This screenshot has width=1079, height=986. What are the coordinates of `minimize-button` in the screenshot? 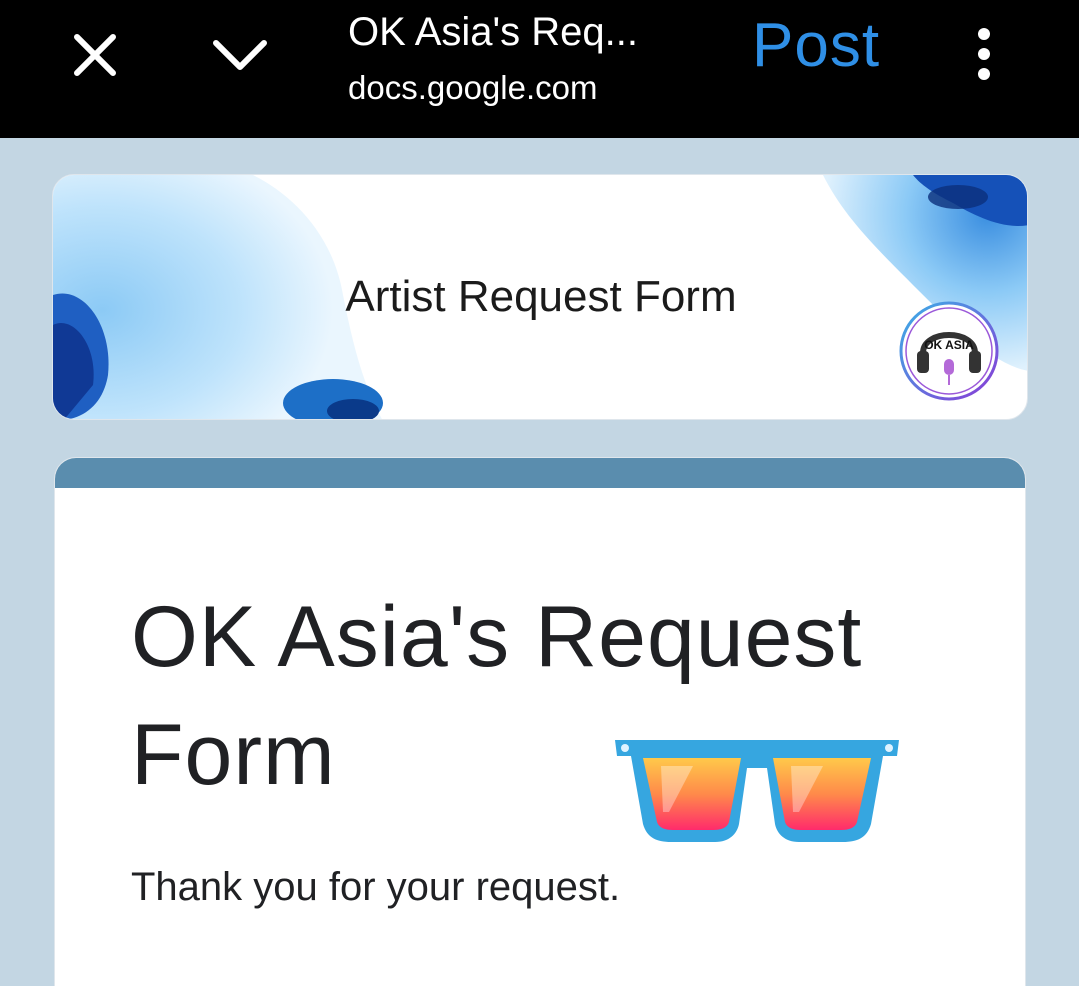 It's located at (240, 55).